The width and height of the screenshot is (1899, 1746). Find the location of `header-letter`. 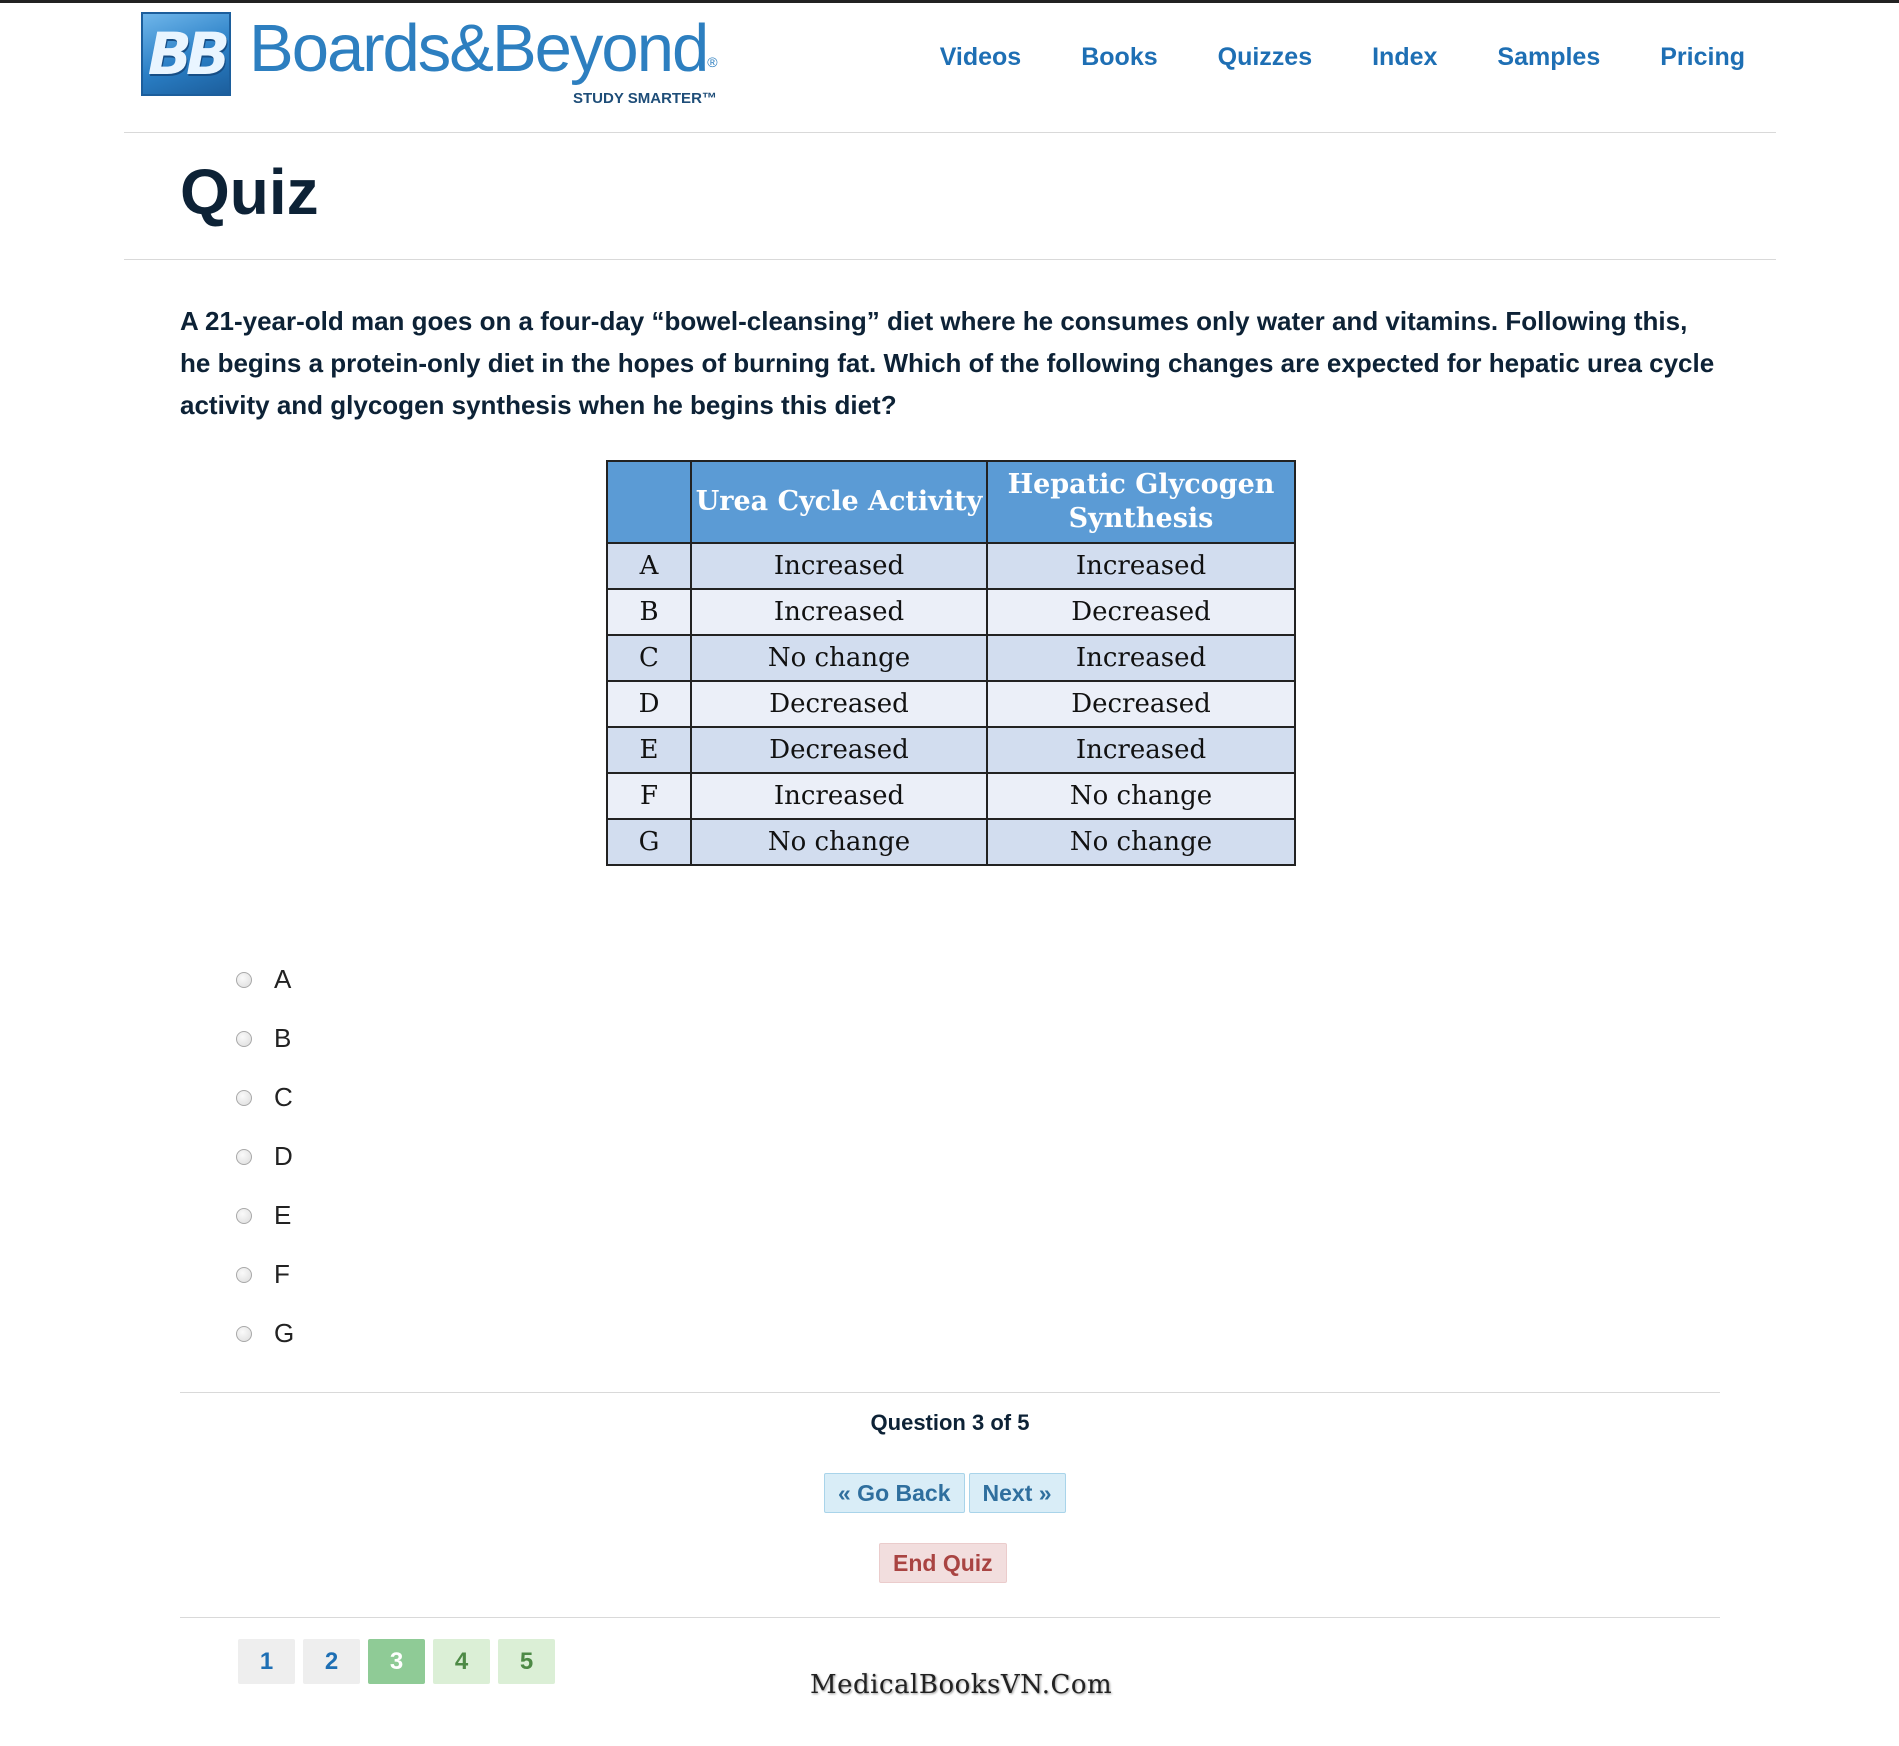

header-letter is located at coordinates (649, 502).